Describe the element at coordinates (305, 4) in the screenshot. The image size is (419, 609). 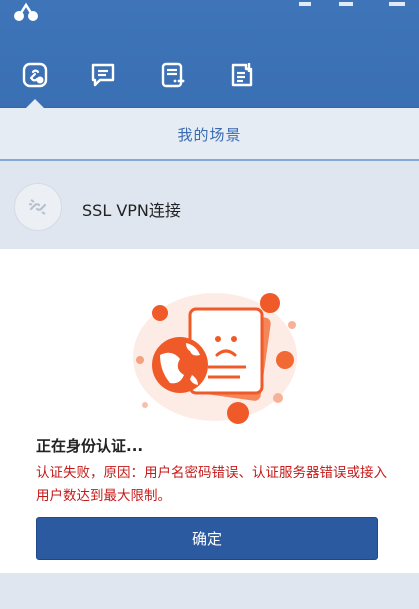
I see `minimize-button` at that location.